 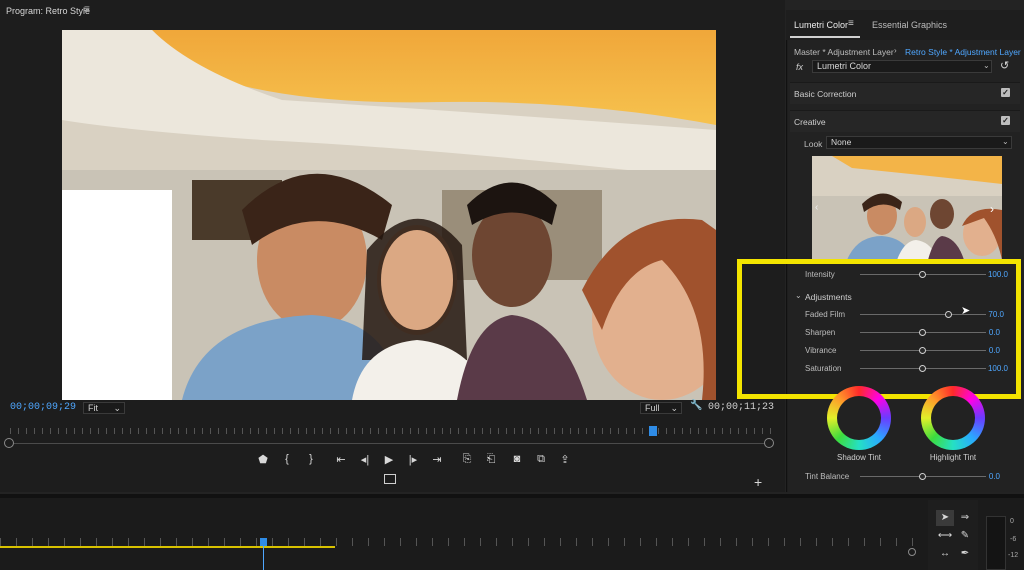 I want to click on extract-button: ⎗, so click(x=491, y=459).